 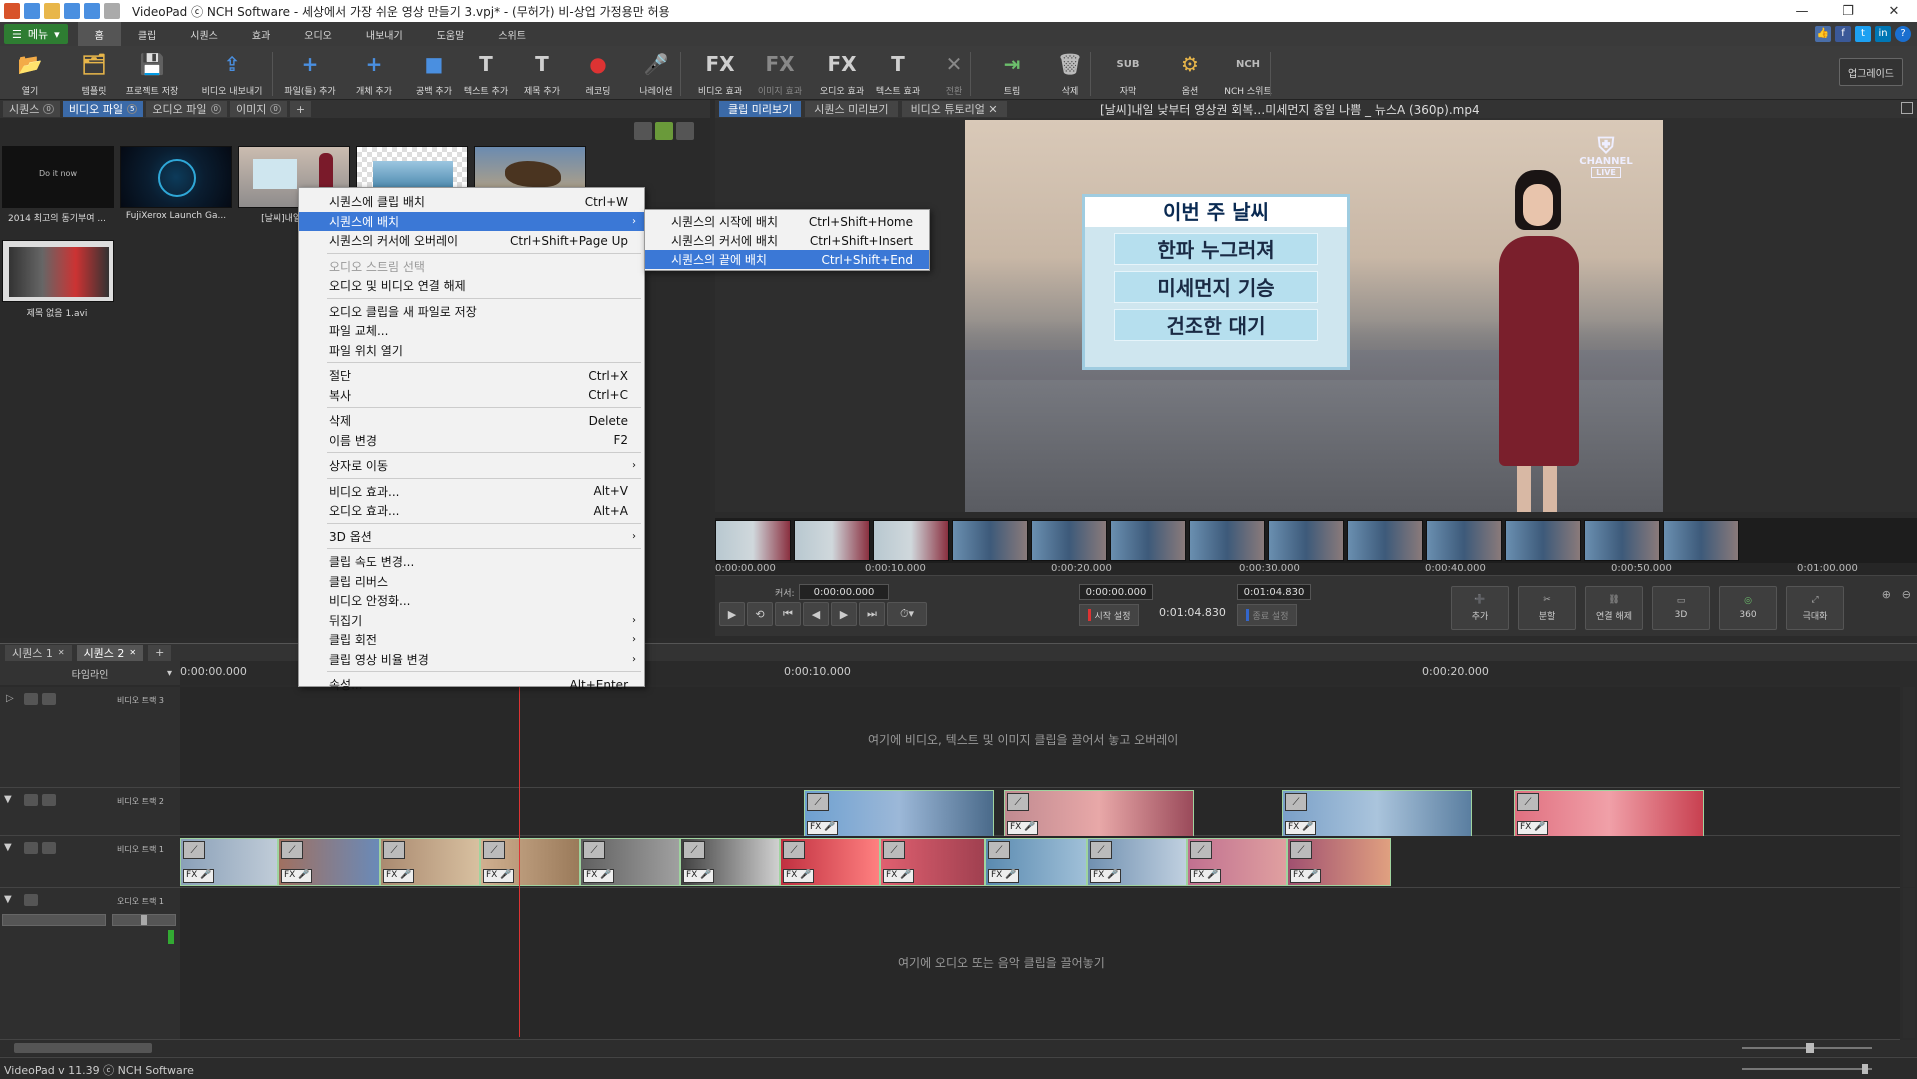 I want to click on media-tab: 비디오 파일 5, so click(x=103, y=109).